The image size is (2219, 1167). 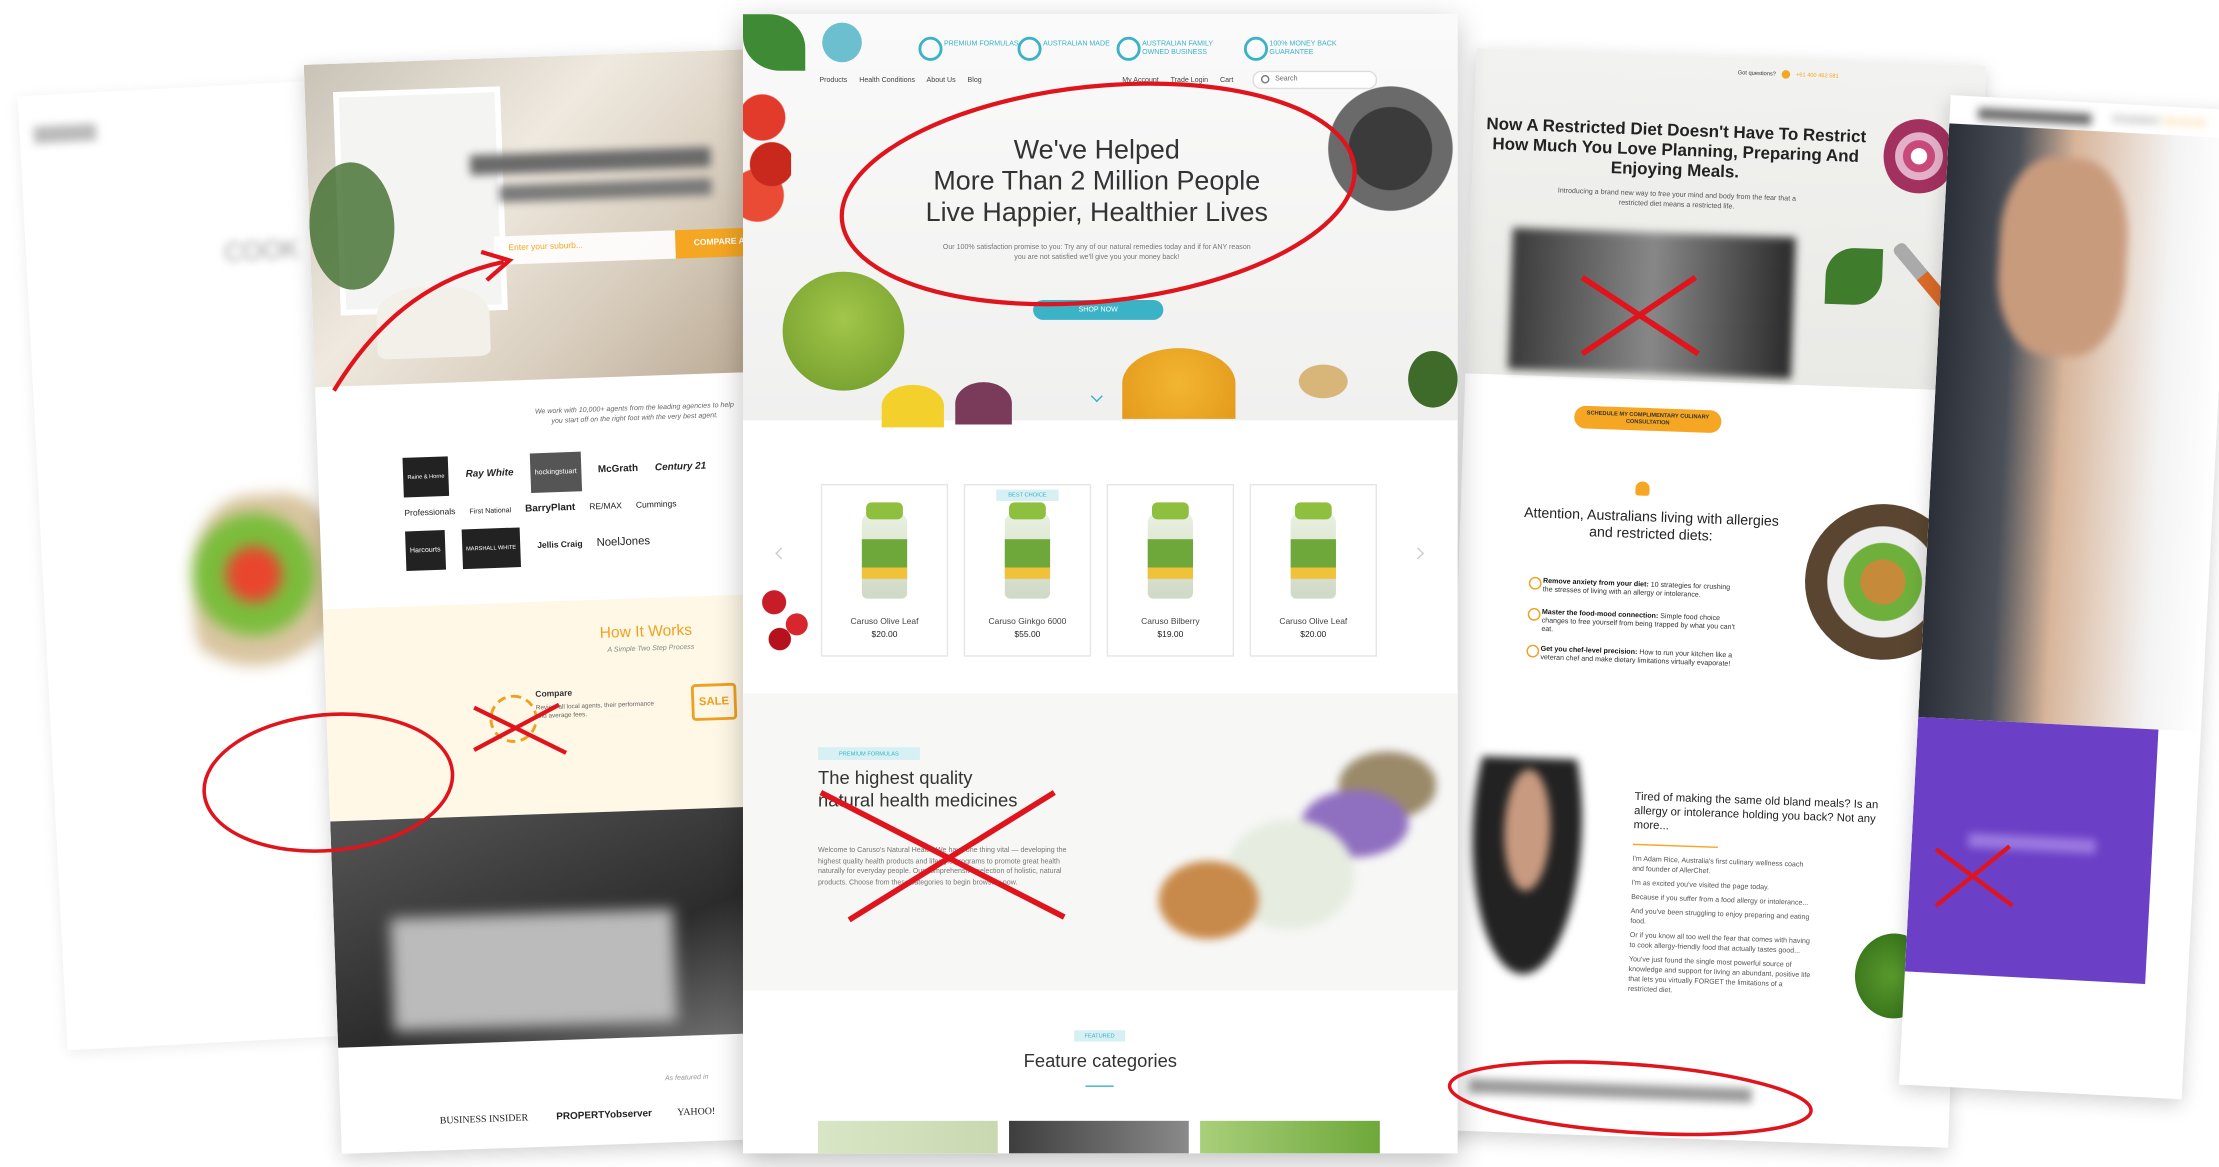 What do you see at coordinates (983, 403) in the screenshot?
I see `fig-image` at bounding box center [983, 403].